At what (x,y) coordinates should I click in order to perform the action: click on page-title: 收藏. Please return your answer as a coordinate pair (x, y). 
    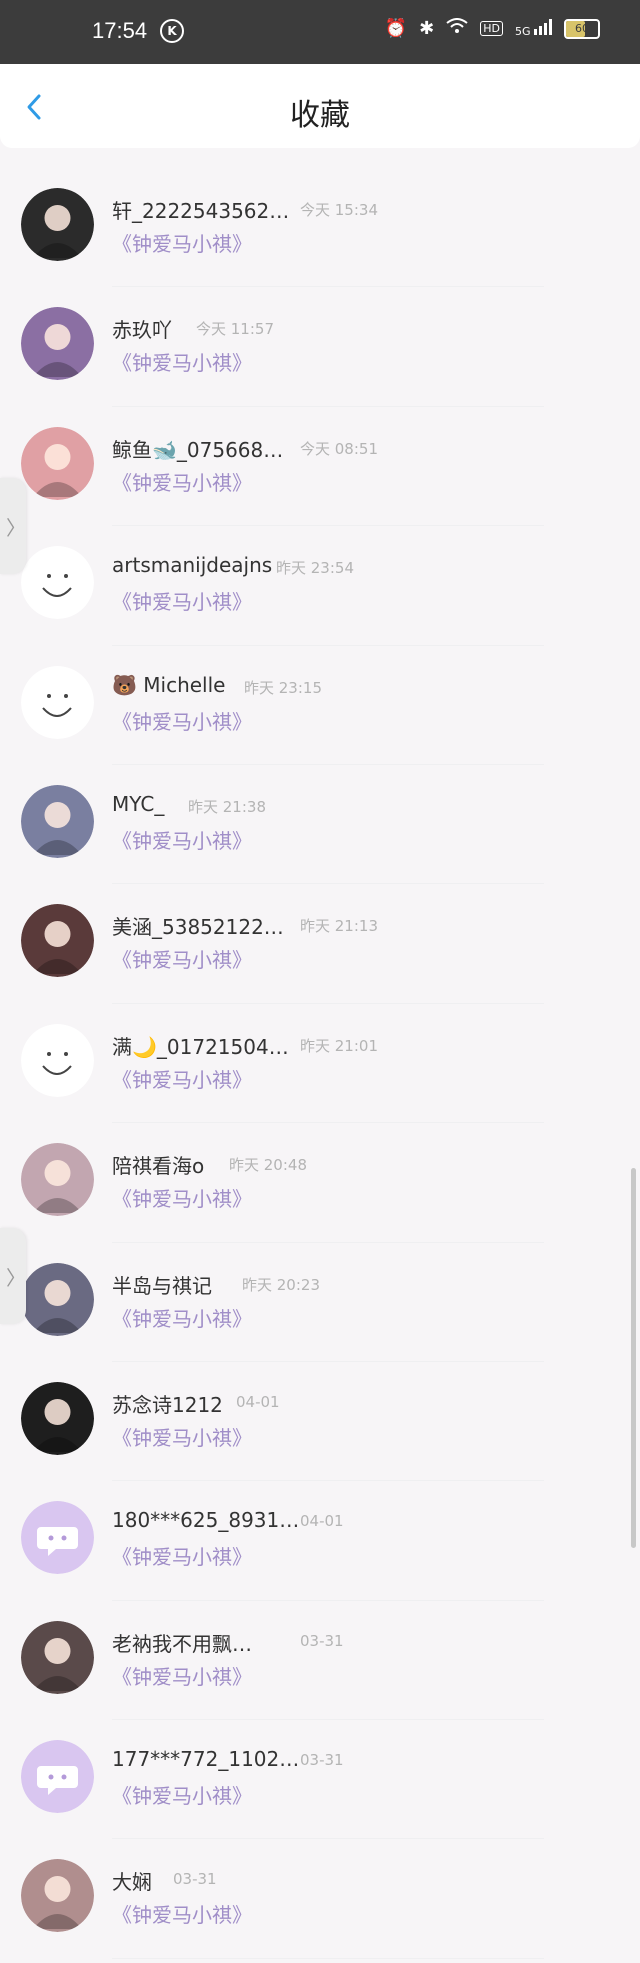
    Looking at the image, I should click on (320, 115).